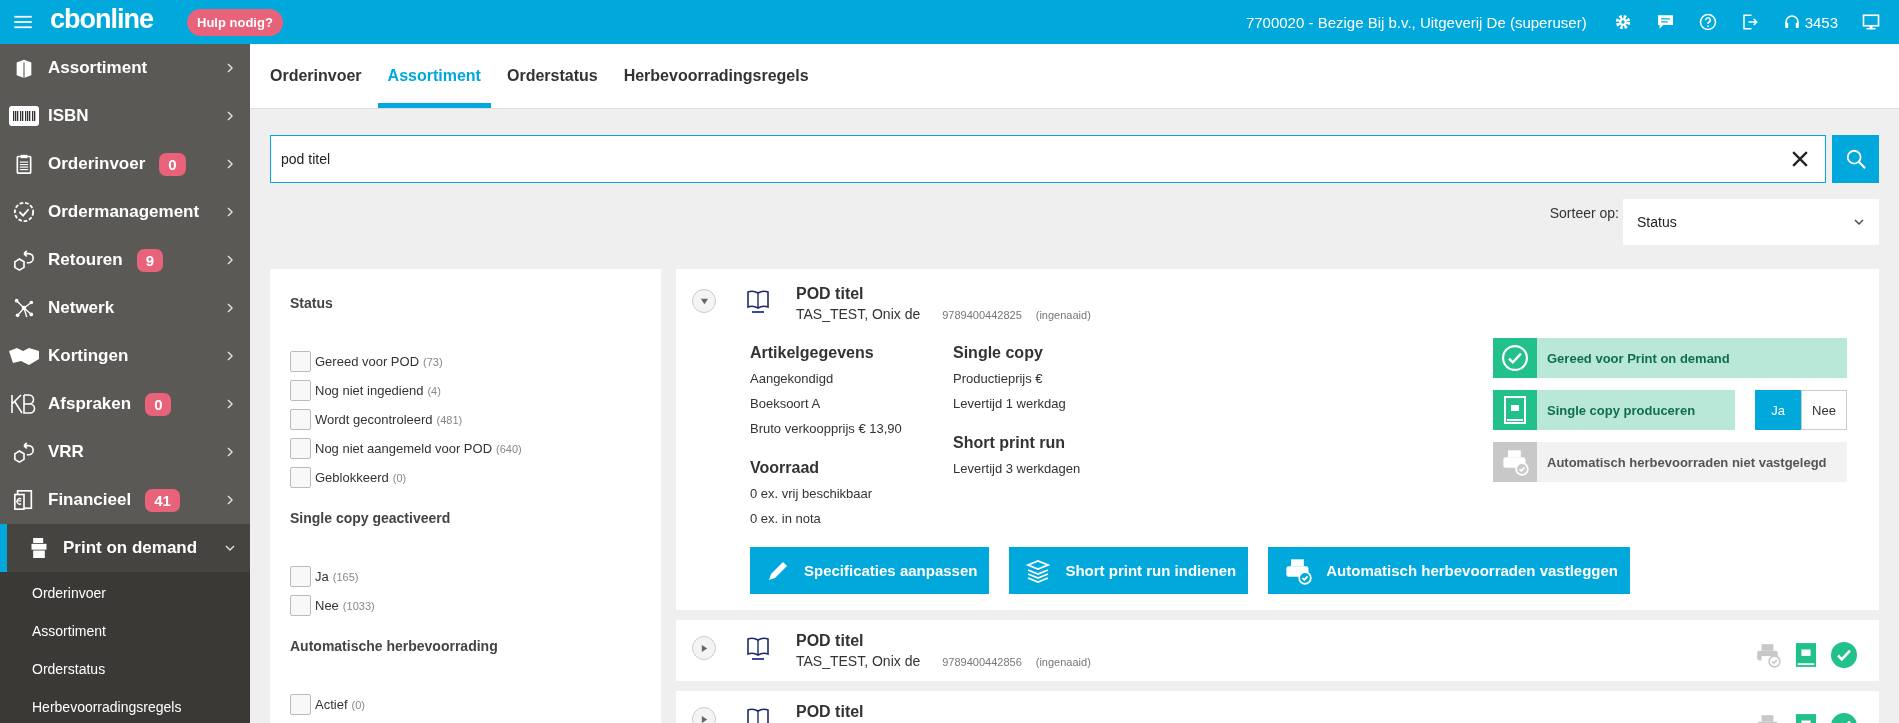 The height and width of the screenshot is (723, 1899). What do you see at coordinates (716, 87) in the screenshot?
I see `tab: Herbevoorradingsregels` at bounding box center [716, 87].